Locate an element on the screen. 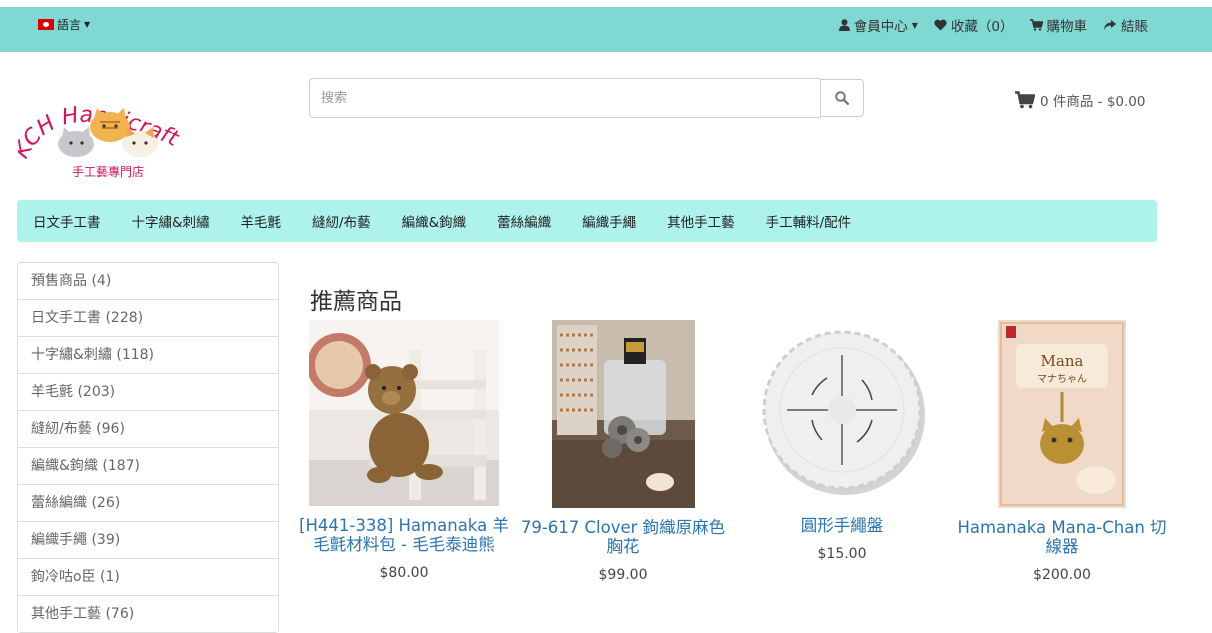 This screenshot has width=1212, height=633. cart-summary: 0 件商品 - $0.00 is located at coordinates (1080, 100).